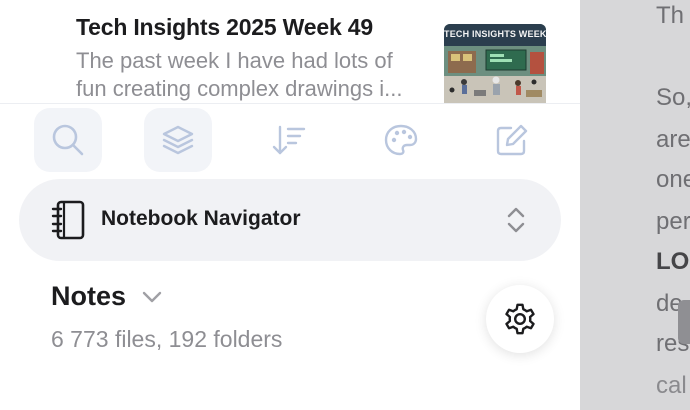  Describe the element at coordinates (152, 297) in the screenshot. I see `chevron-down-icon` at that location.